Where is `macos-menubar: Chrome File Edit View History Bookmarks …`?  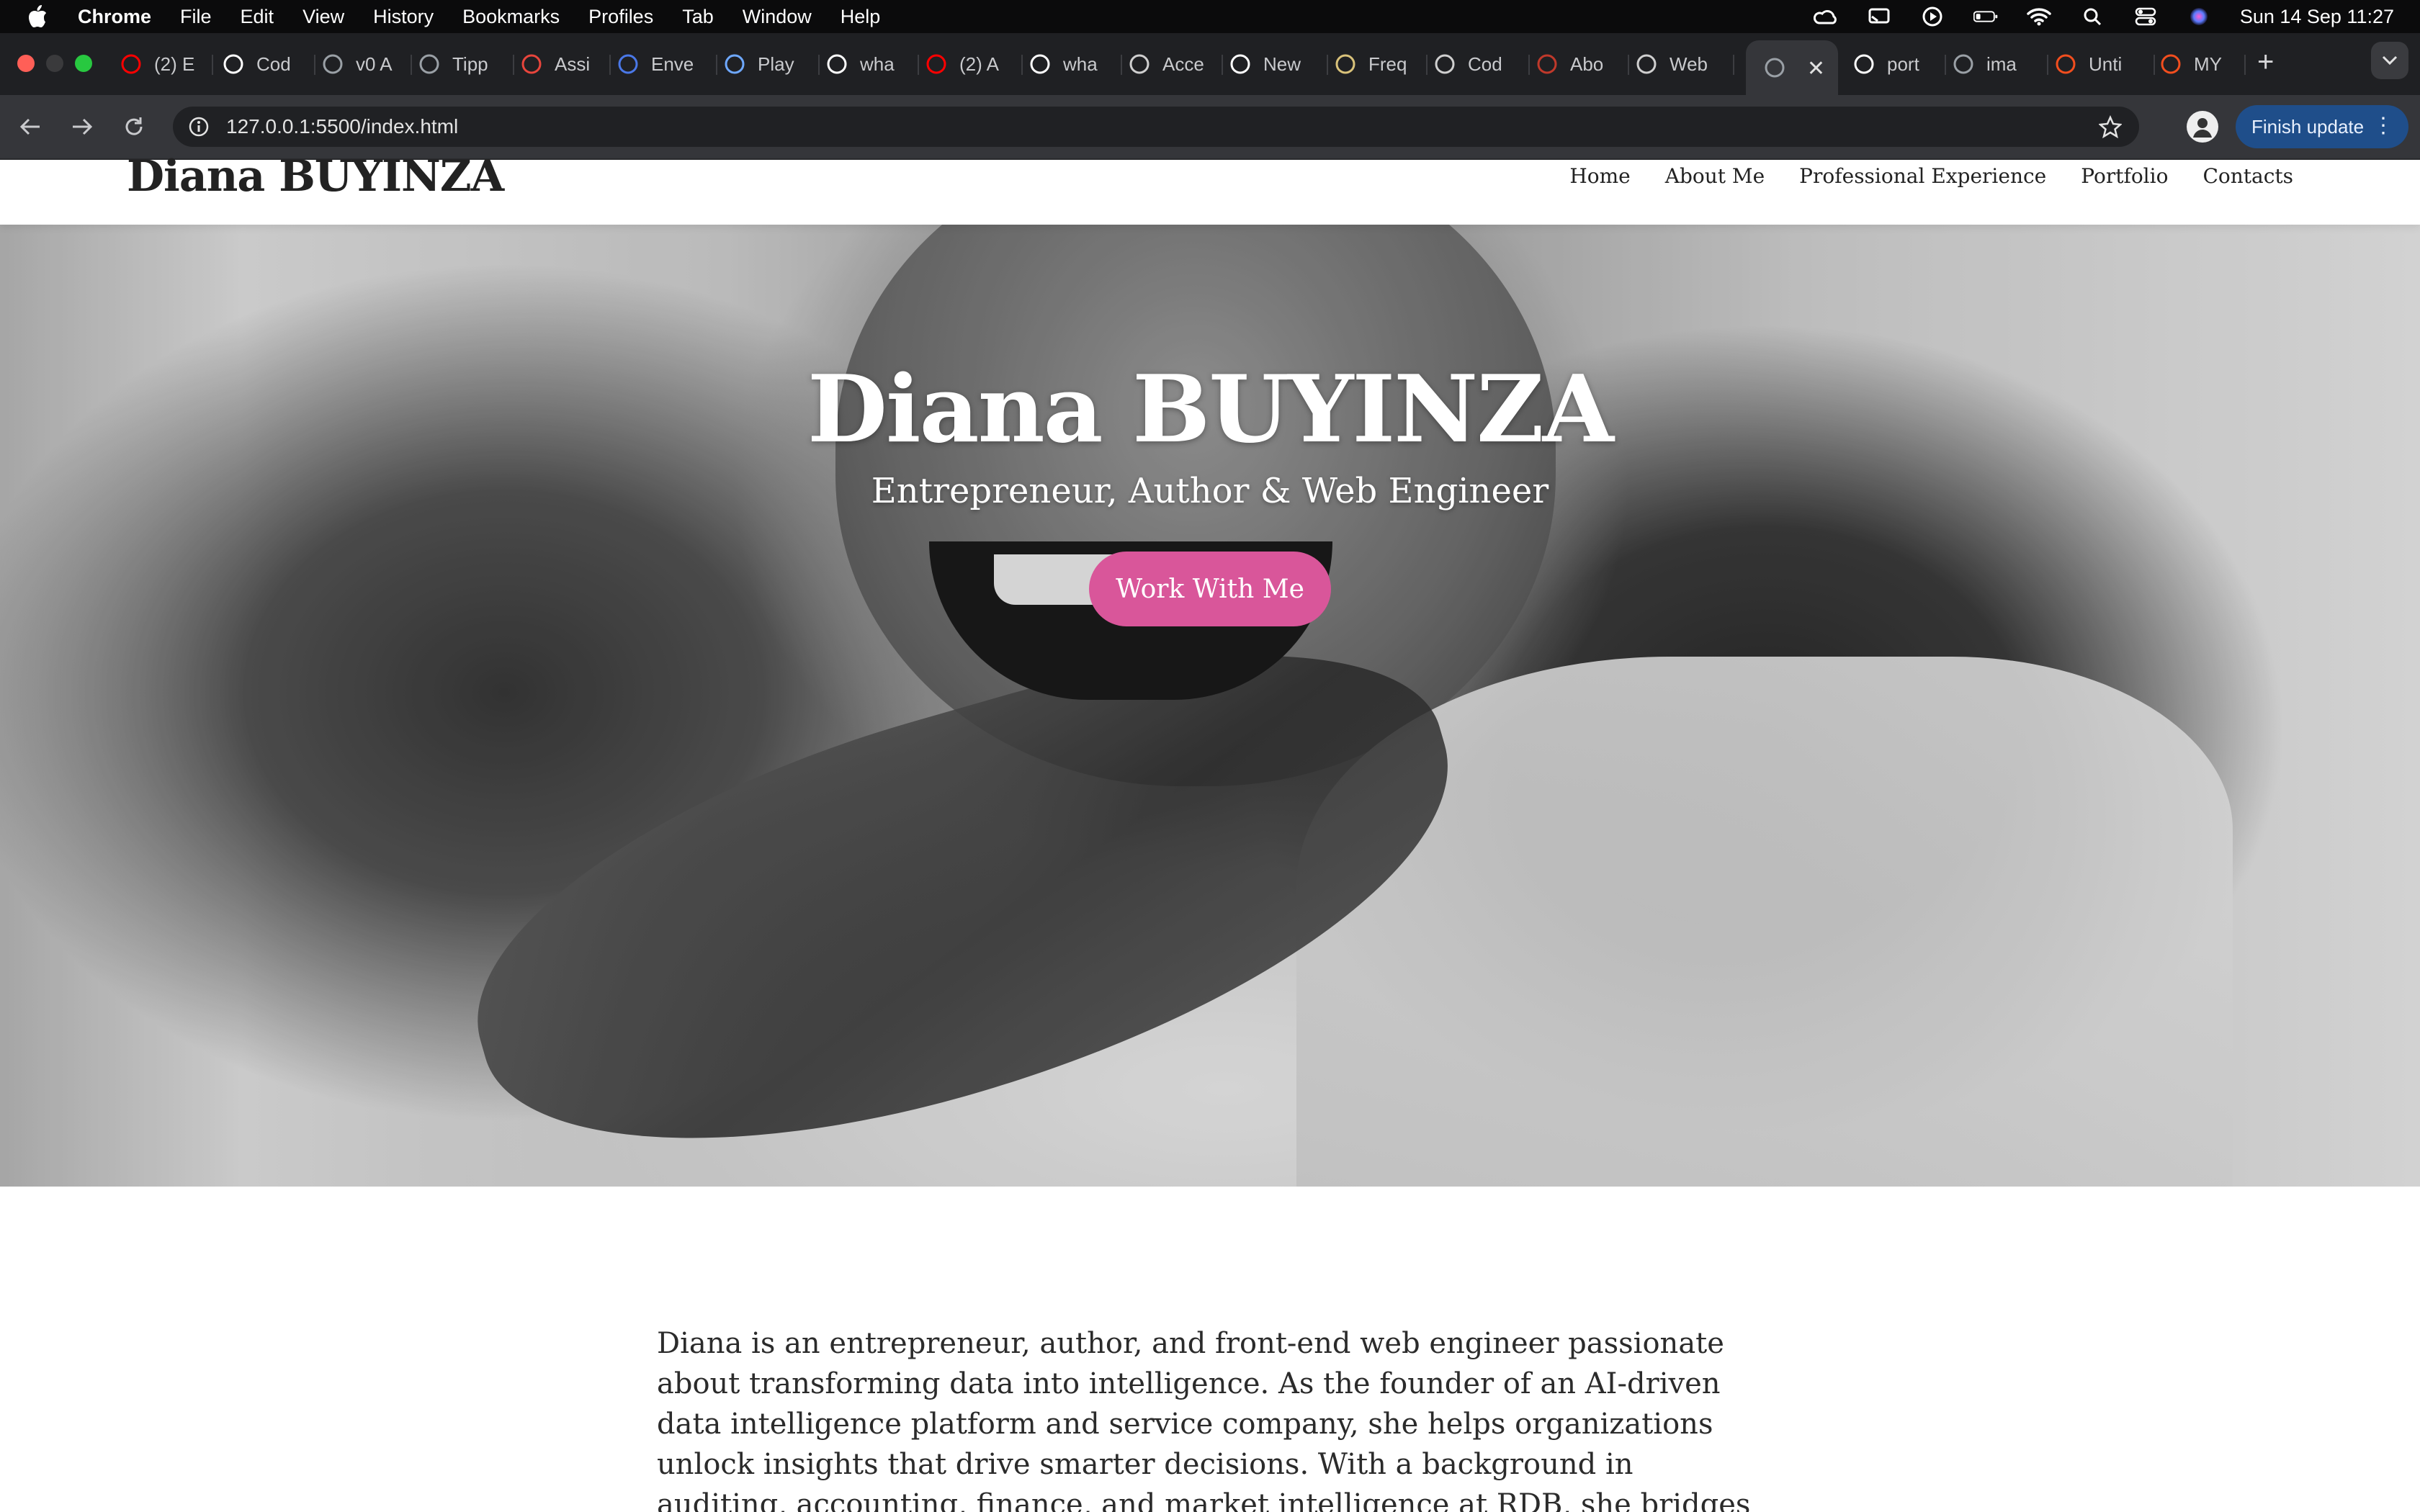
macos-menubar: Chrome File Edit View History Bookmarks … is located at coordinates (1210, 16).